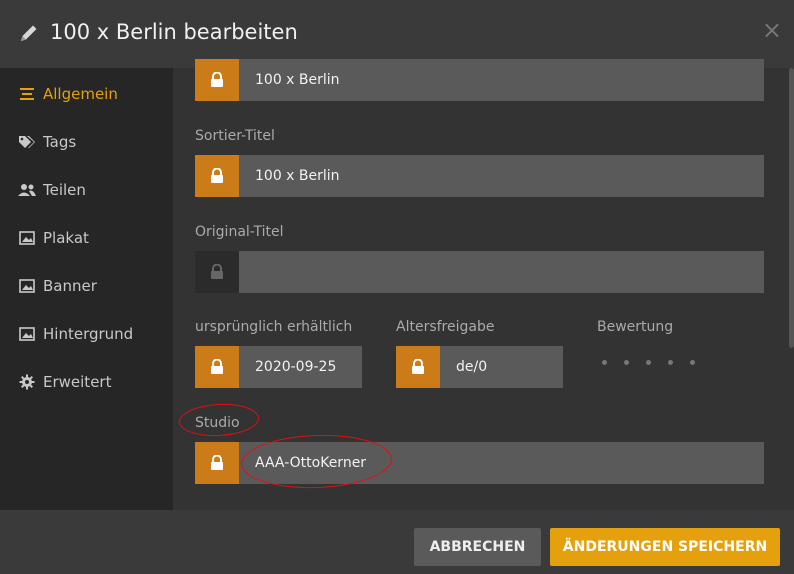  What do you see at coordinates (217, 423) in the screenshot?
I see `studio-label: Studio` at bounding box center [217, 423].